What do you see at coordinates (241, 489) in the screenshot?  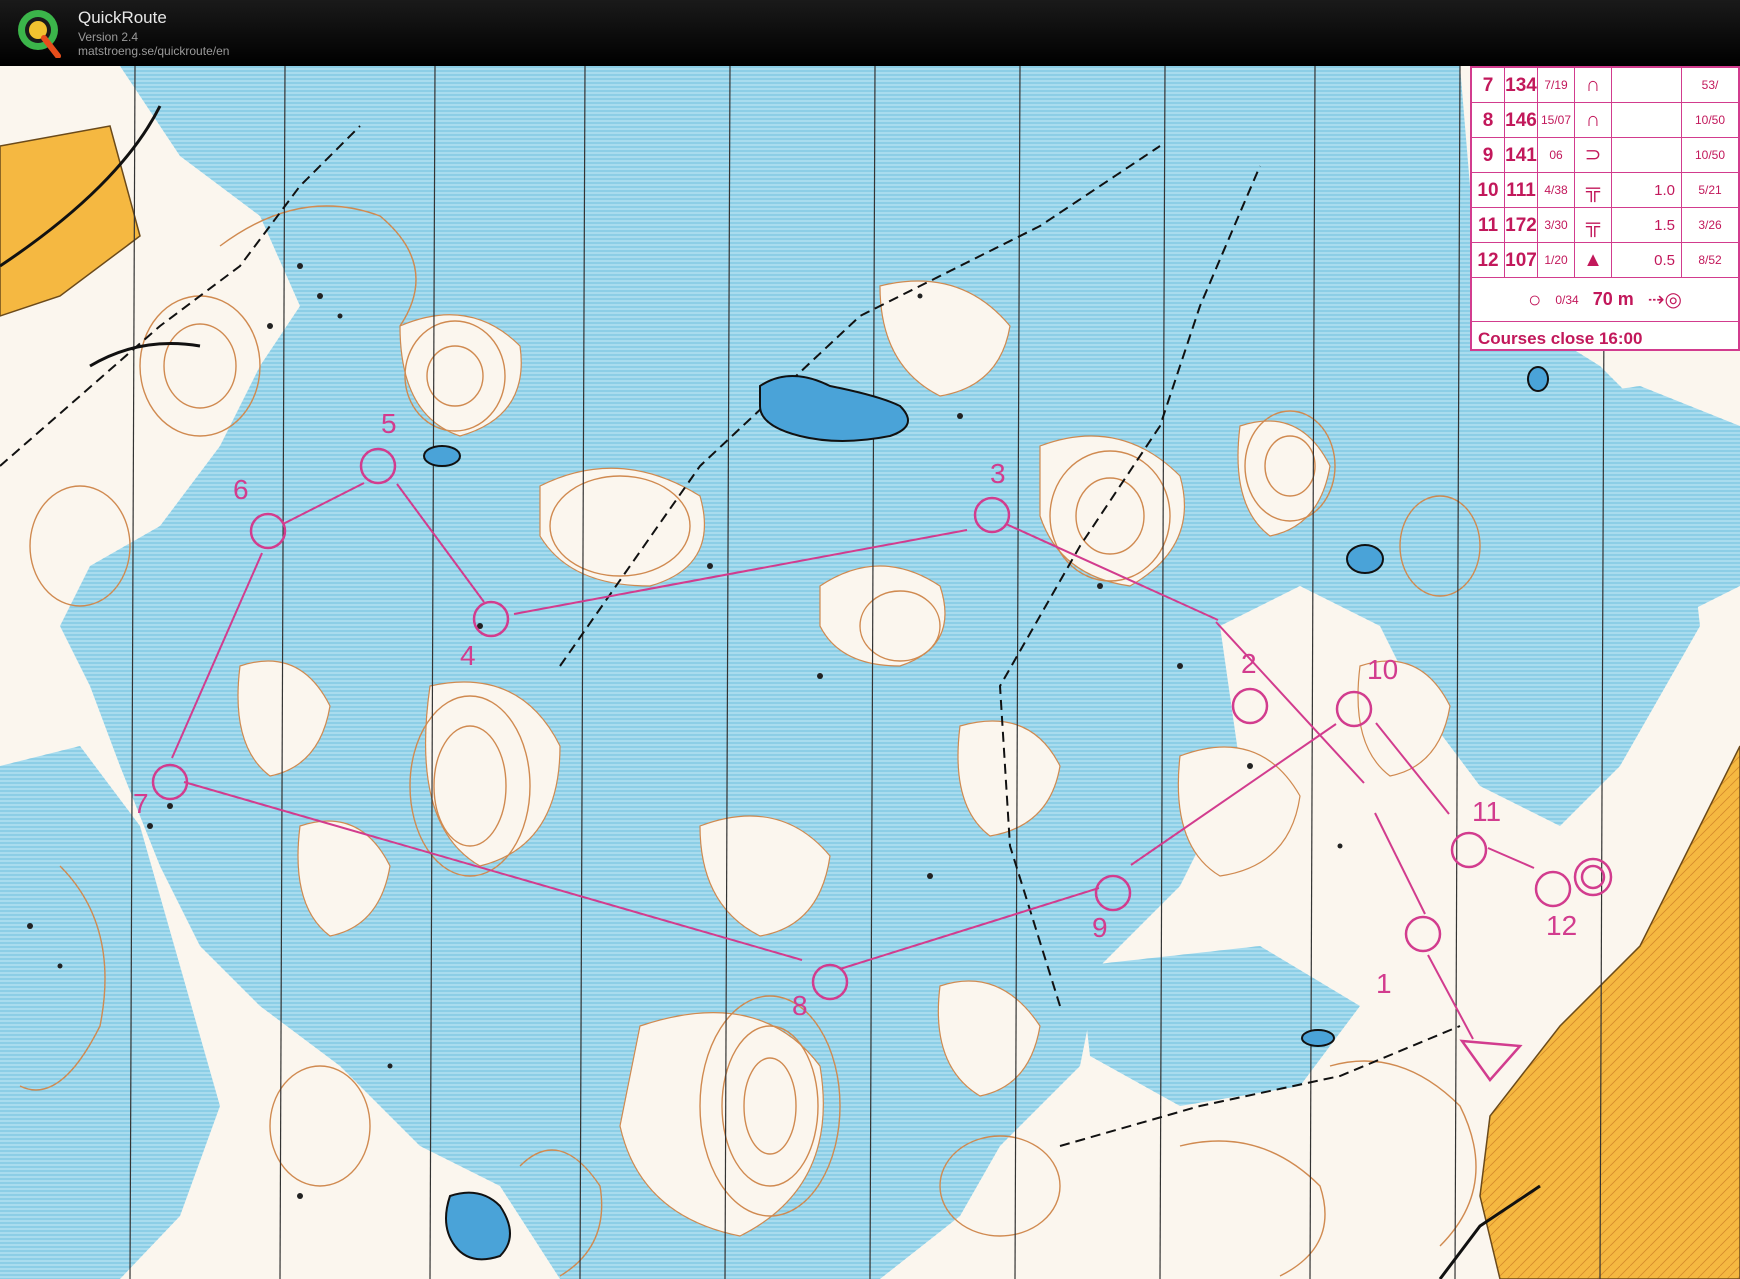 I see `control-label-6: 6` at bounding box center [241, 489].